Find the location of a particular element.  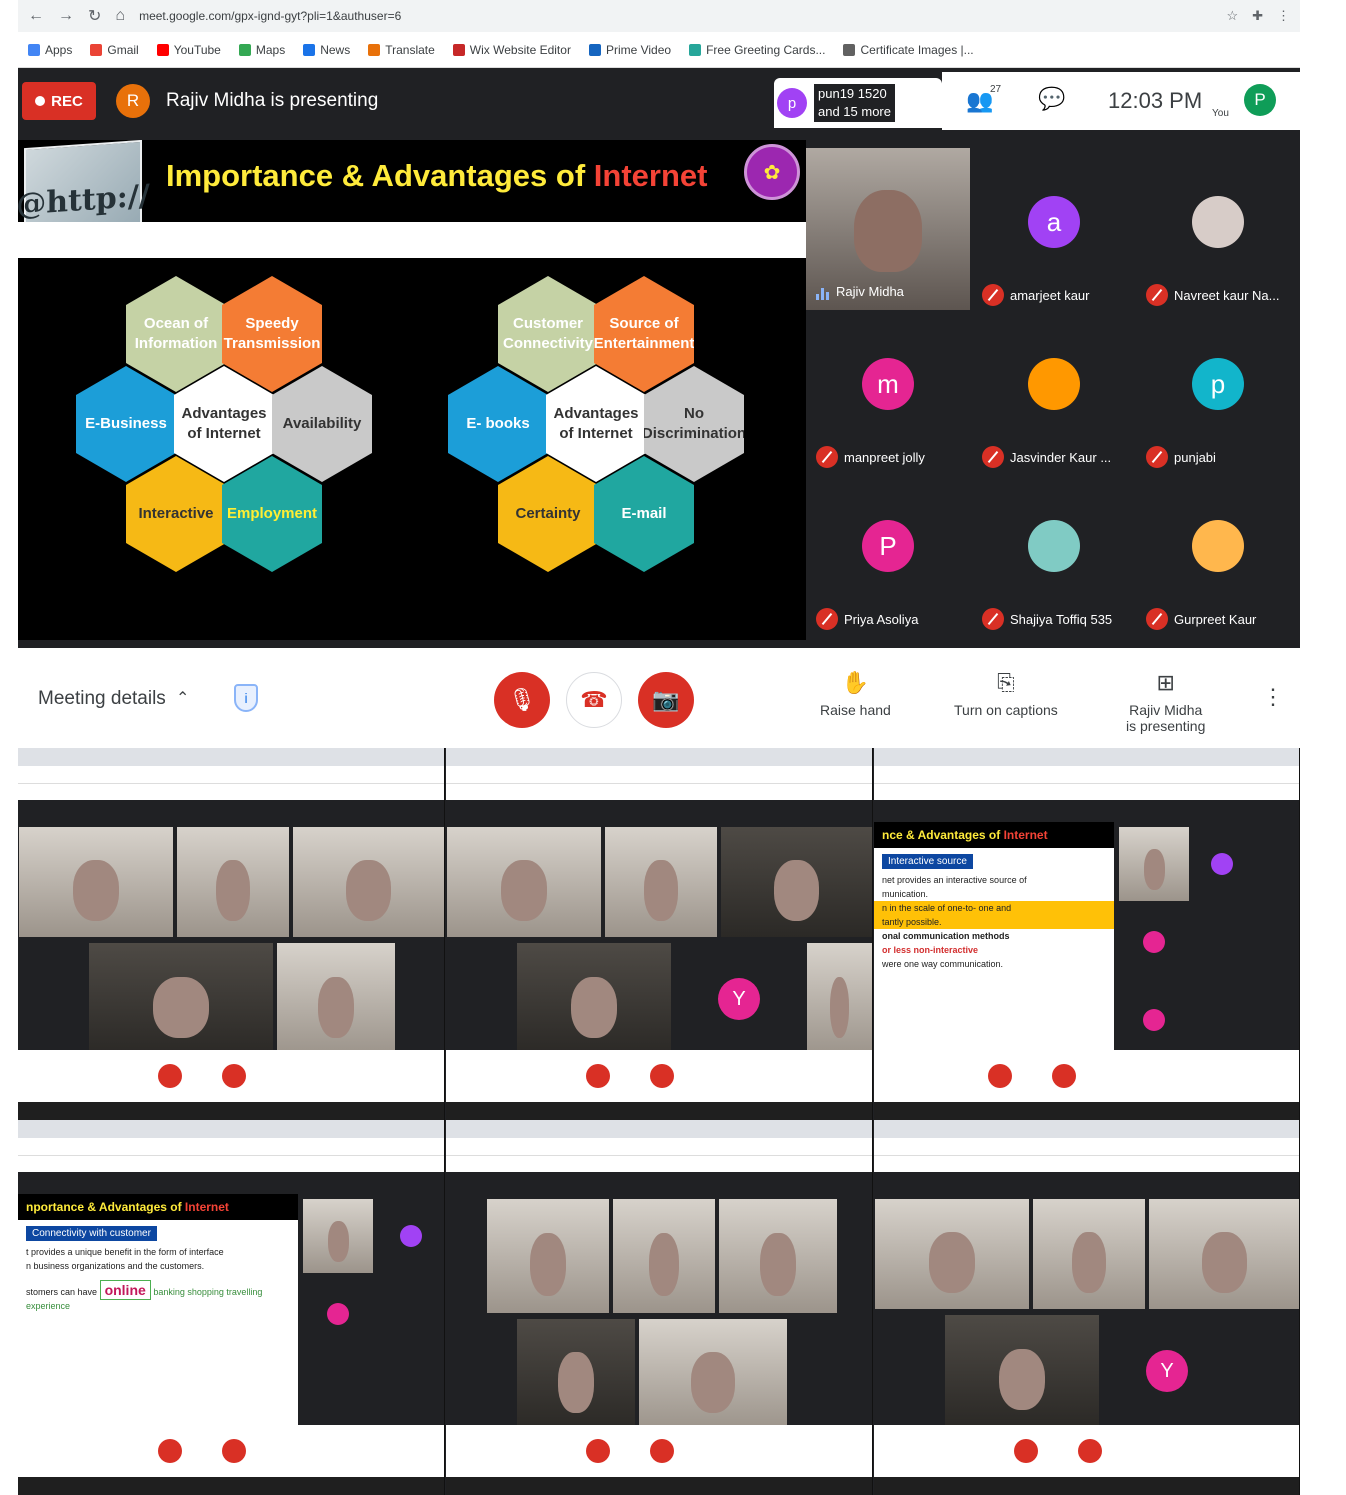

chevron-up-icon: ⌃ is located at coordinates (182, 698).